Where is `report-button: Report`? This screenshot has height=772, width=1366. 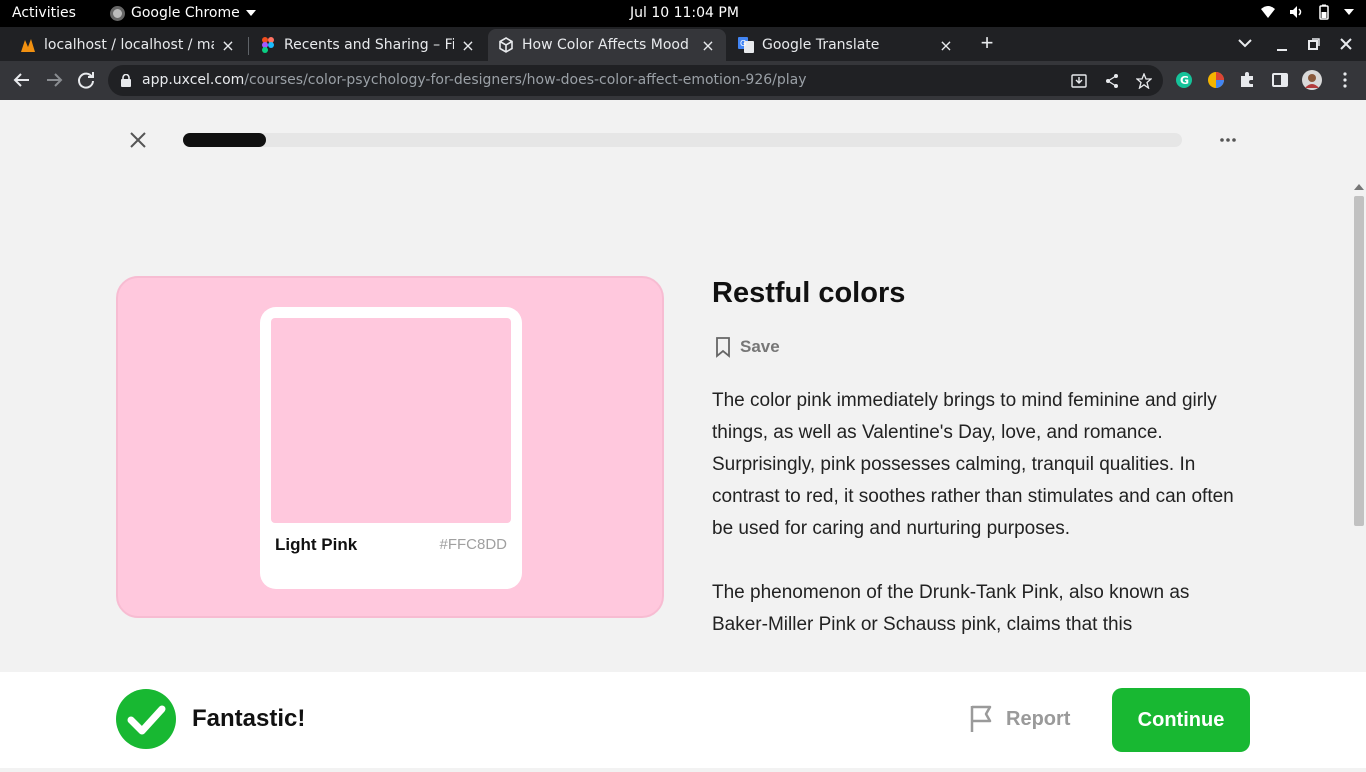 report-button: Report is located at coordinates (1019, 719).